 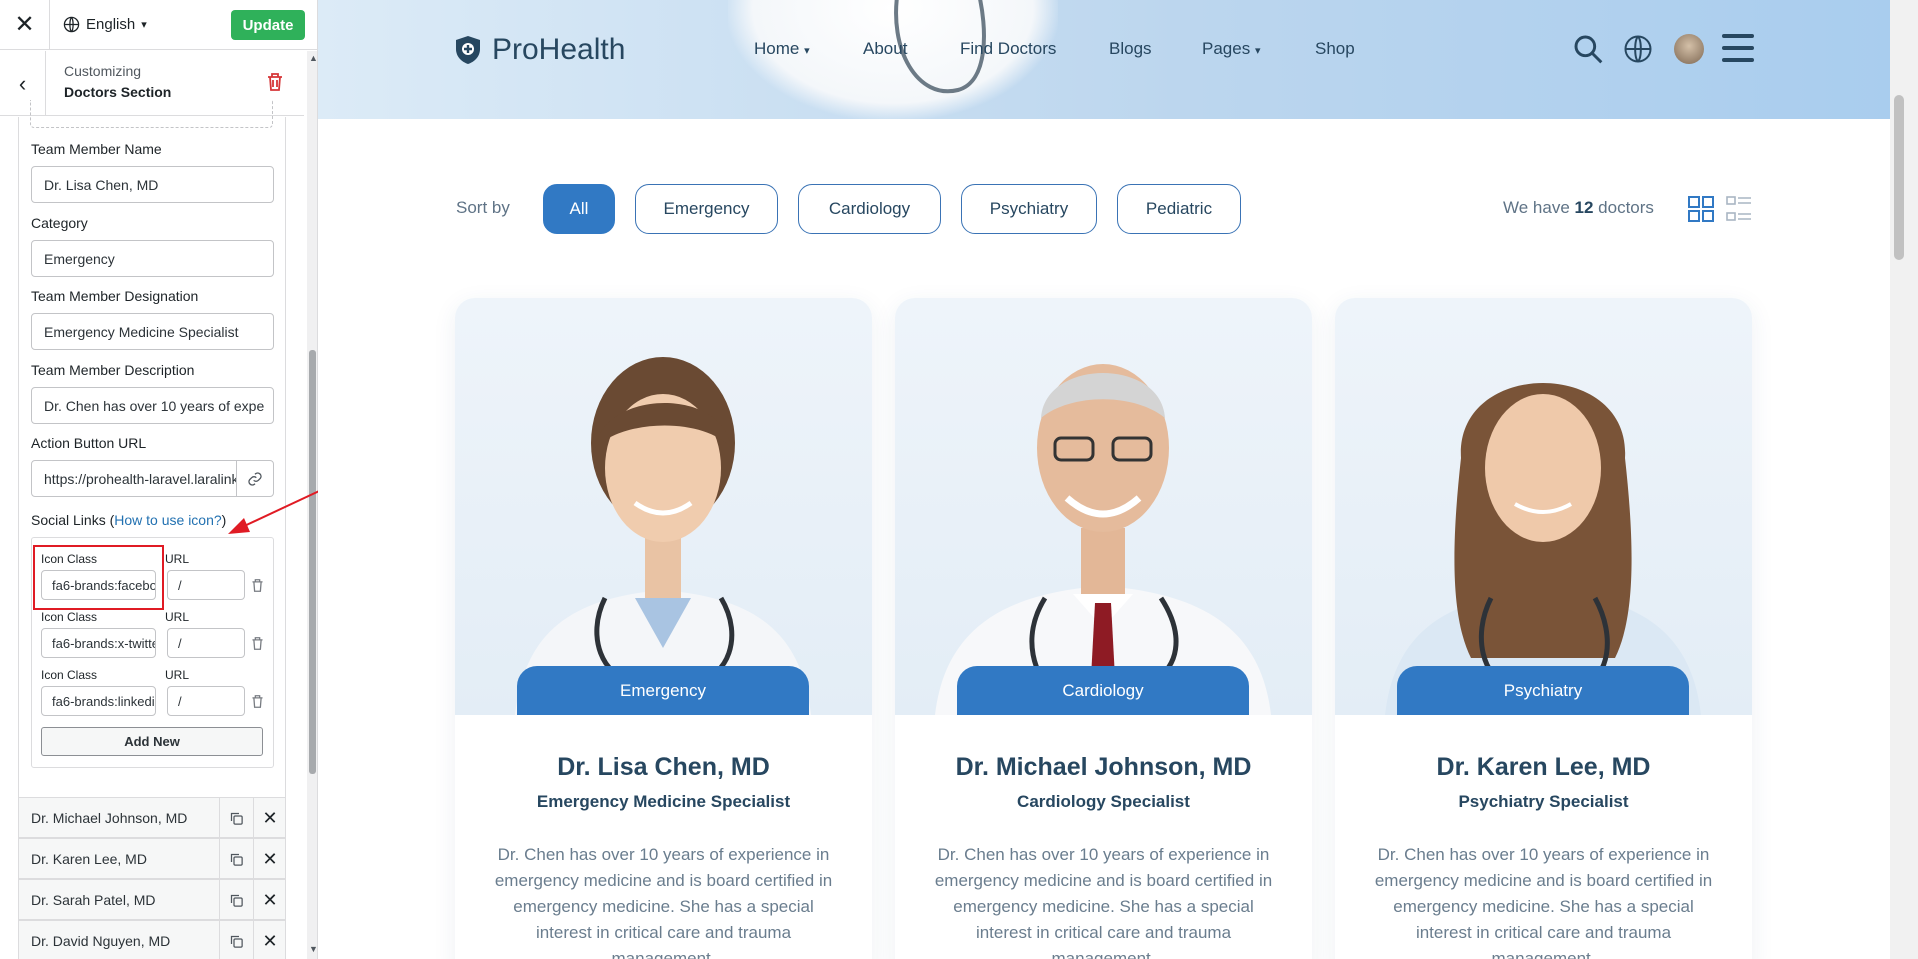 I want to click on category-badge: Emergency, so click(x=663, y=690).